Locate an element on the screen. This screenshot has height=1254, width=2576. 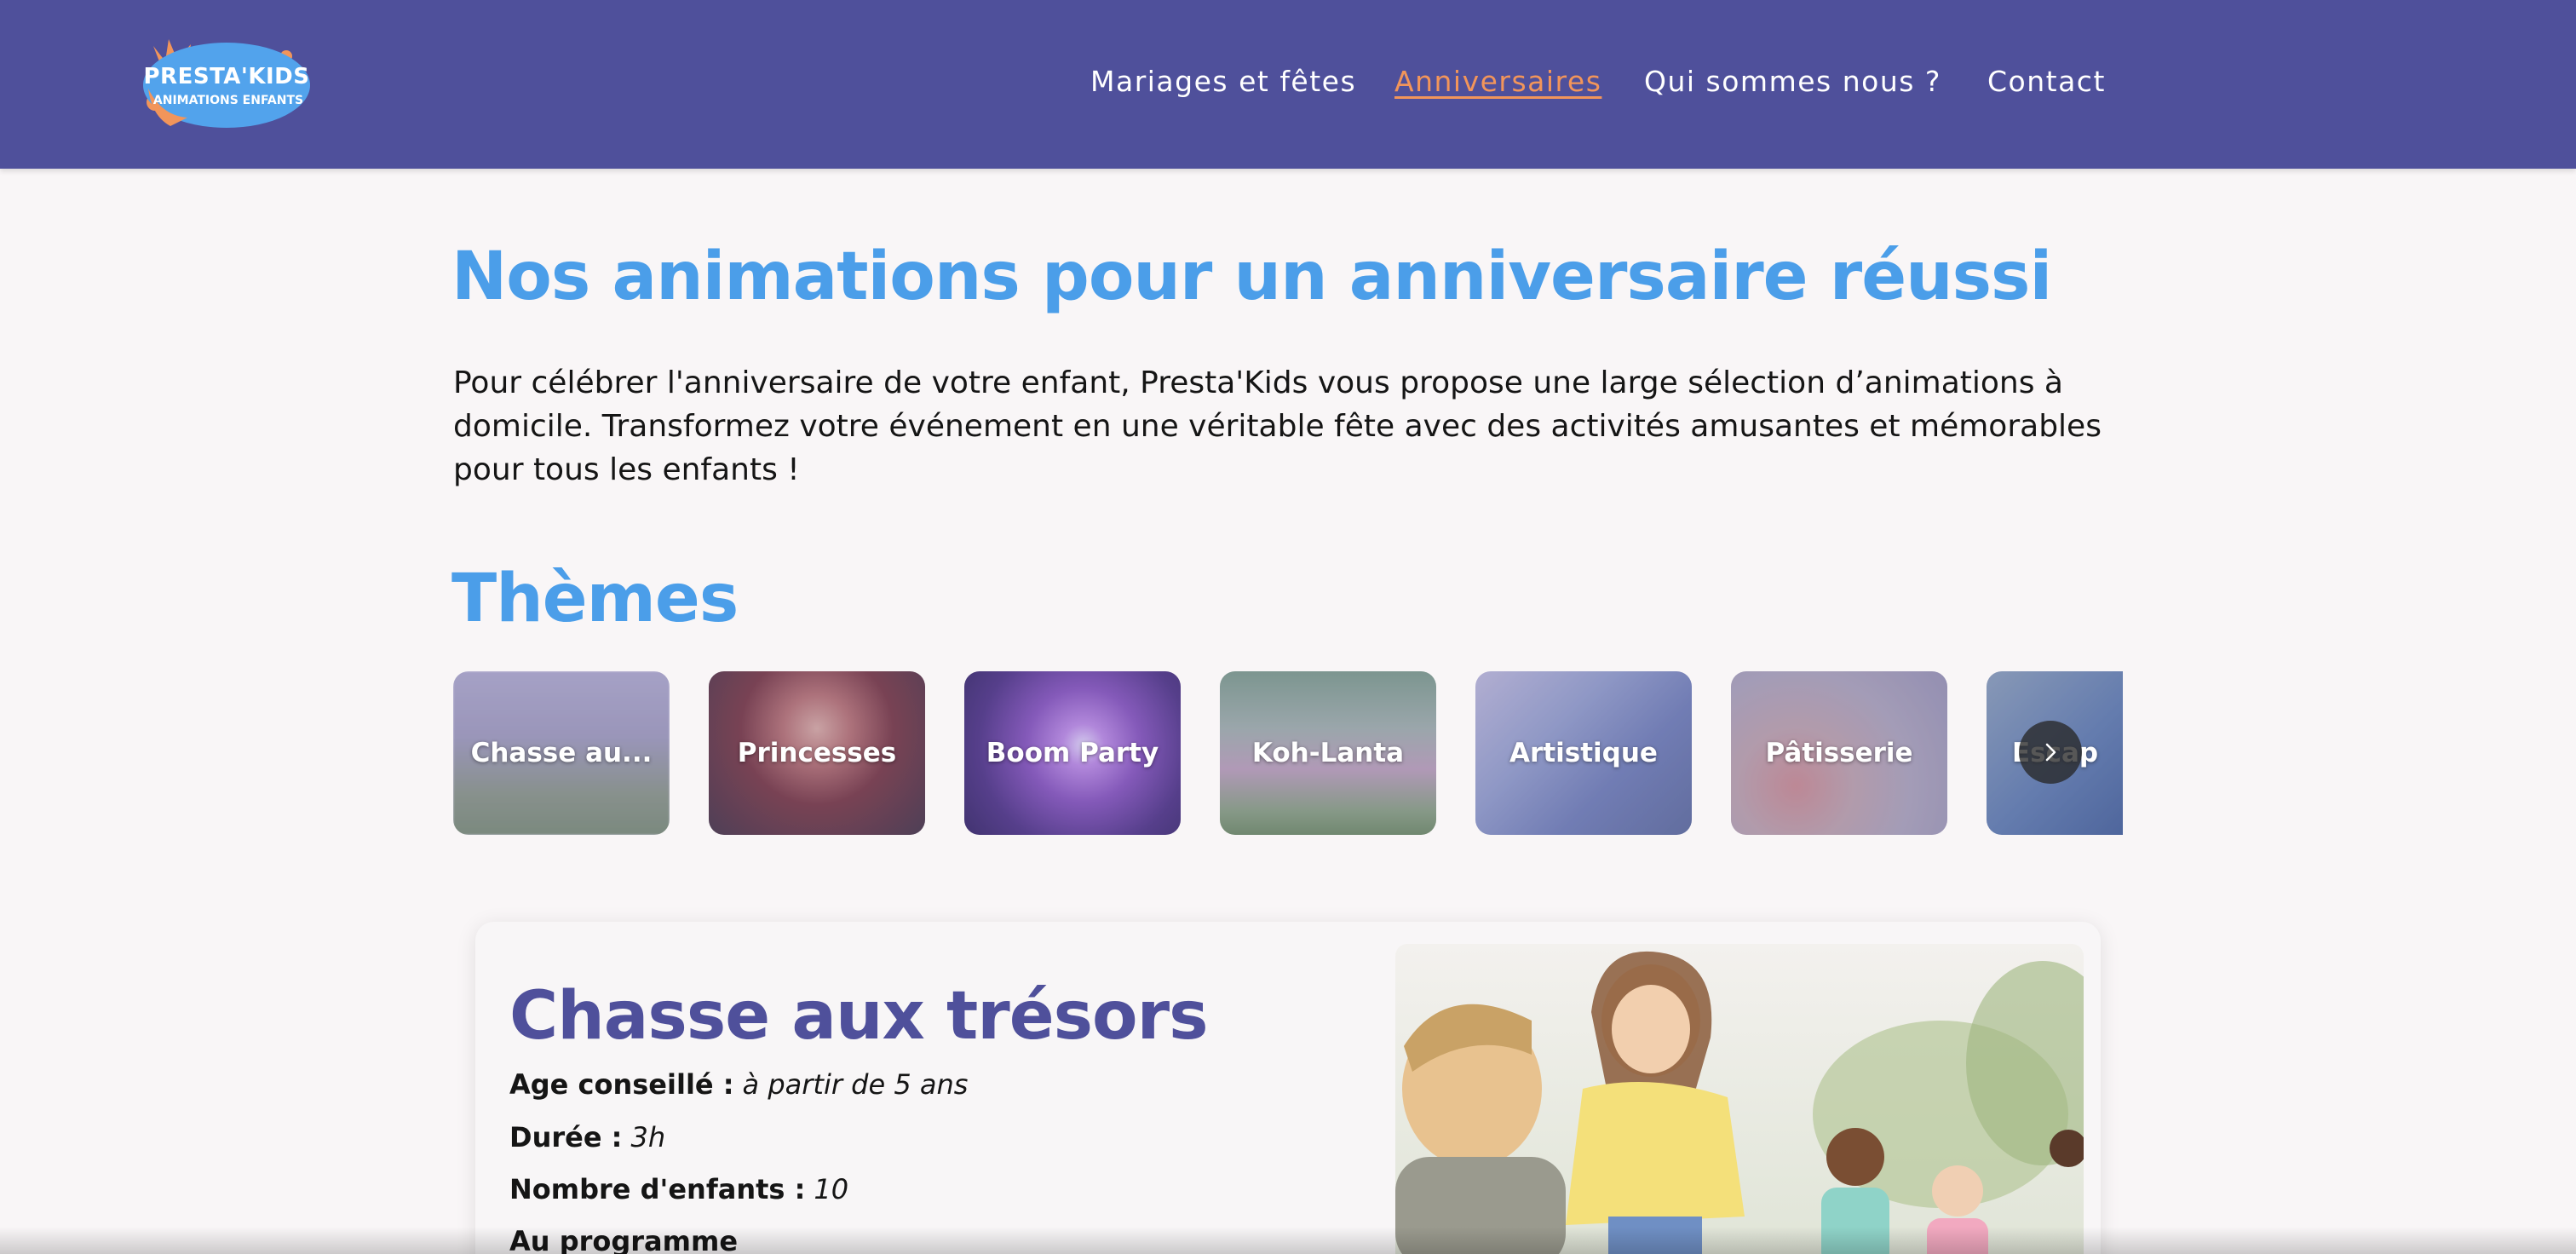
presta-kids-logo: PRESTA'KIDS ANIMATIONS ENFANTS is located at coordinates (226, 83).